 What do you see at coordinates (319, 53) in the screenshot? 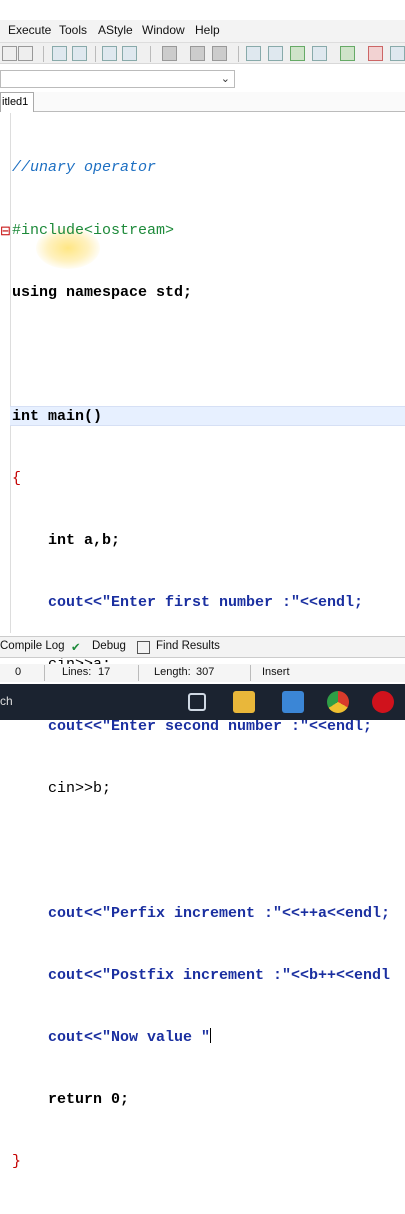
I see `run-icon` at bounding box center [319, 53].